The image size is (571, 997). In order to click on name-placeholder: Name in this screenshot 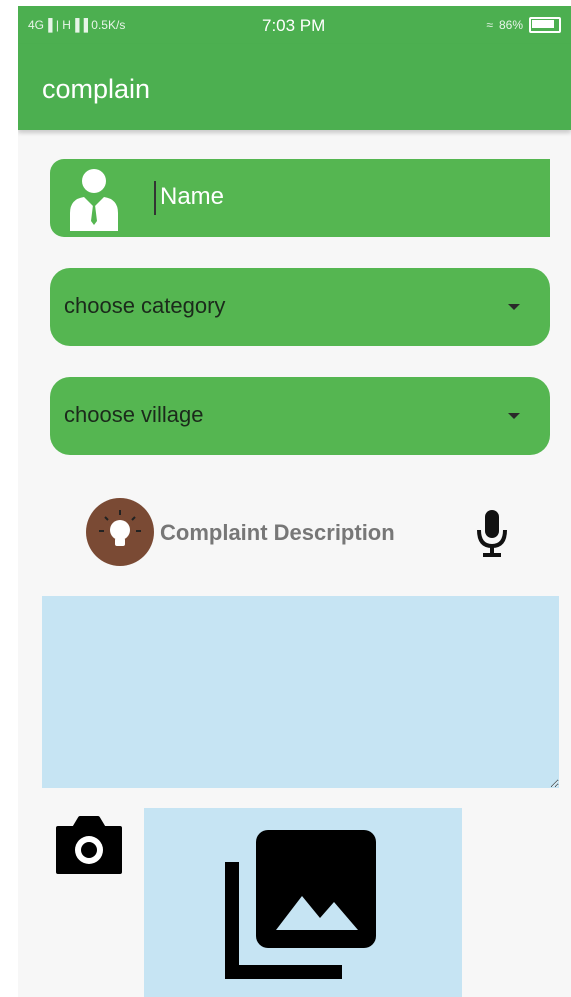, I will do `click(192, 196)`.